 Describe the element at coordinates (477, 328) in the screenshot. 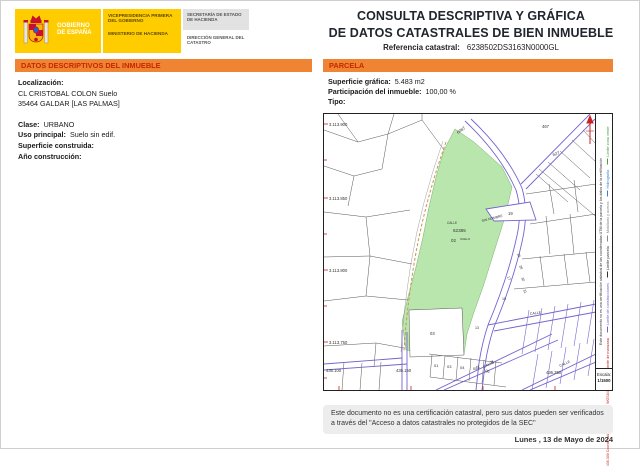

I see `house-number: 13` at that location.